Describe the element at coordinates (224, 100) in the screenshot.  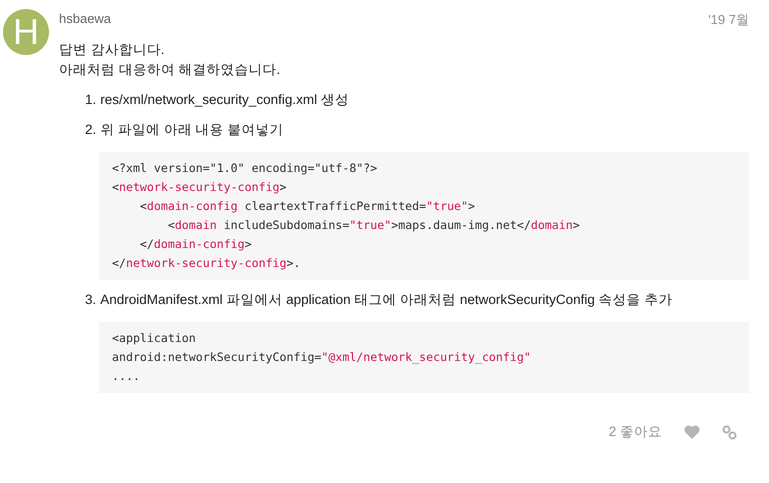
I see `step-text: res/xml/network_security_config.xml 생성` at that location.